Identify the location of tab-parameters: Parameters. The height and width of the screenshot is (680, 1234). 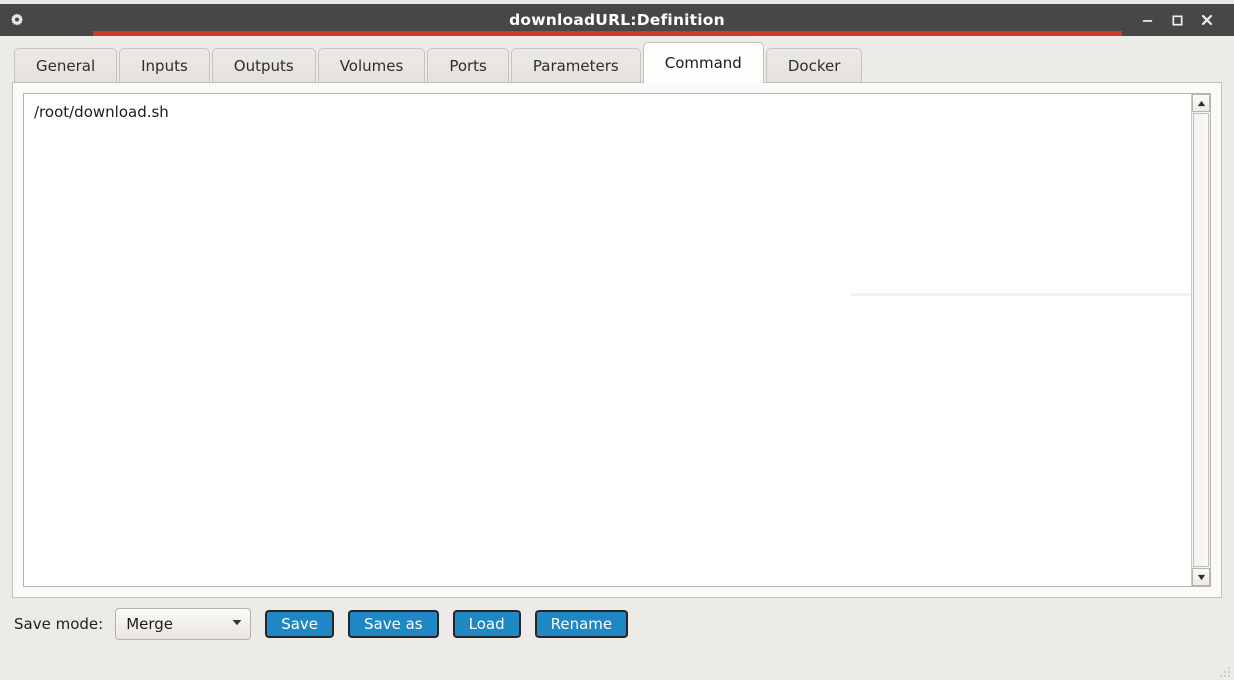
(575, 65).